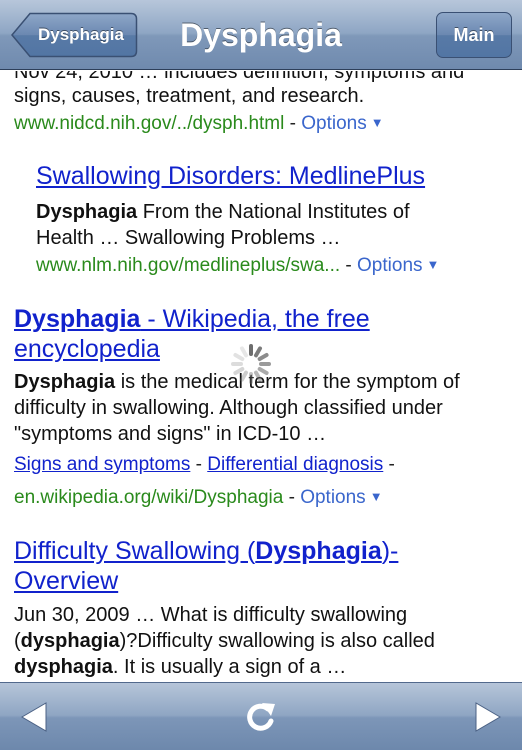 This screenshot has width=522, height=750. I want to click on reload-icon, so click(261, 717).